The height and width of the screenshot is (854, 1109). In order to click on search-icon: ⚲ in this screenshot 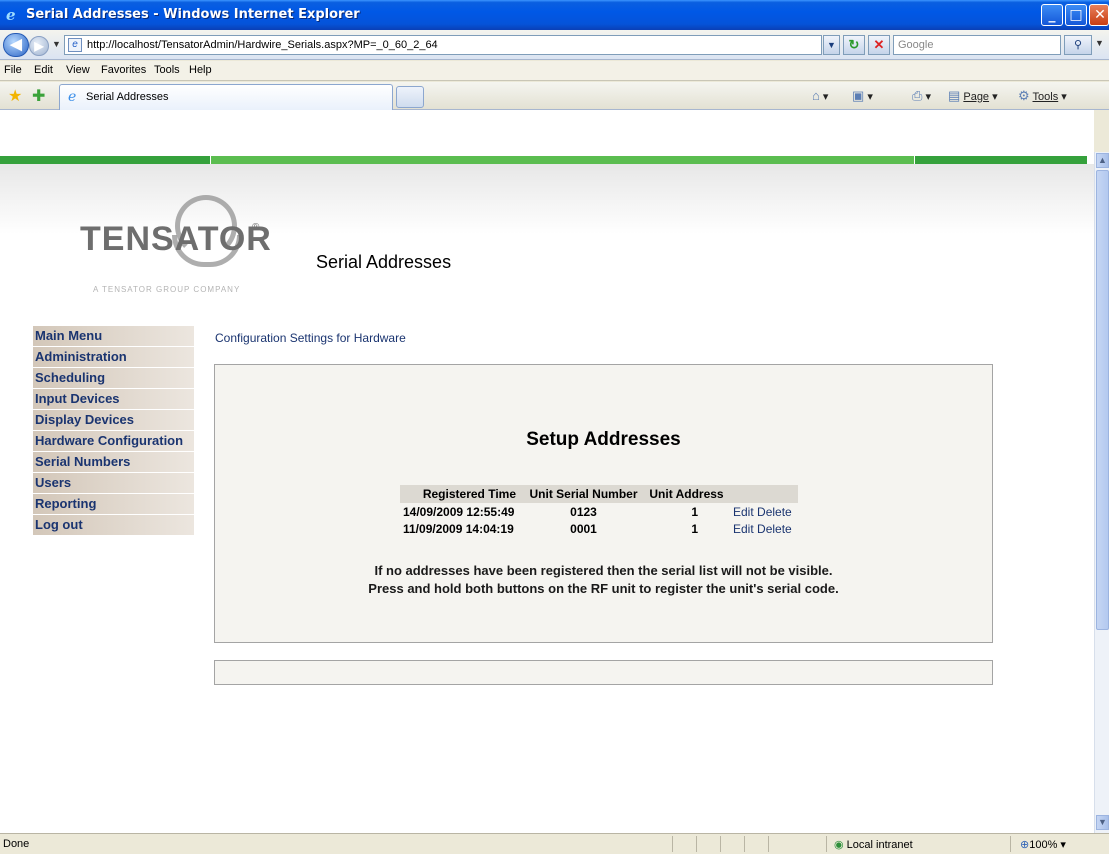, I will do `click(1078, 45)`.